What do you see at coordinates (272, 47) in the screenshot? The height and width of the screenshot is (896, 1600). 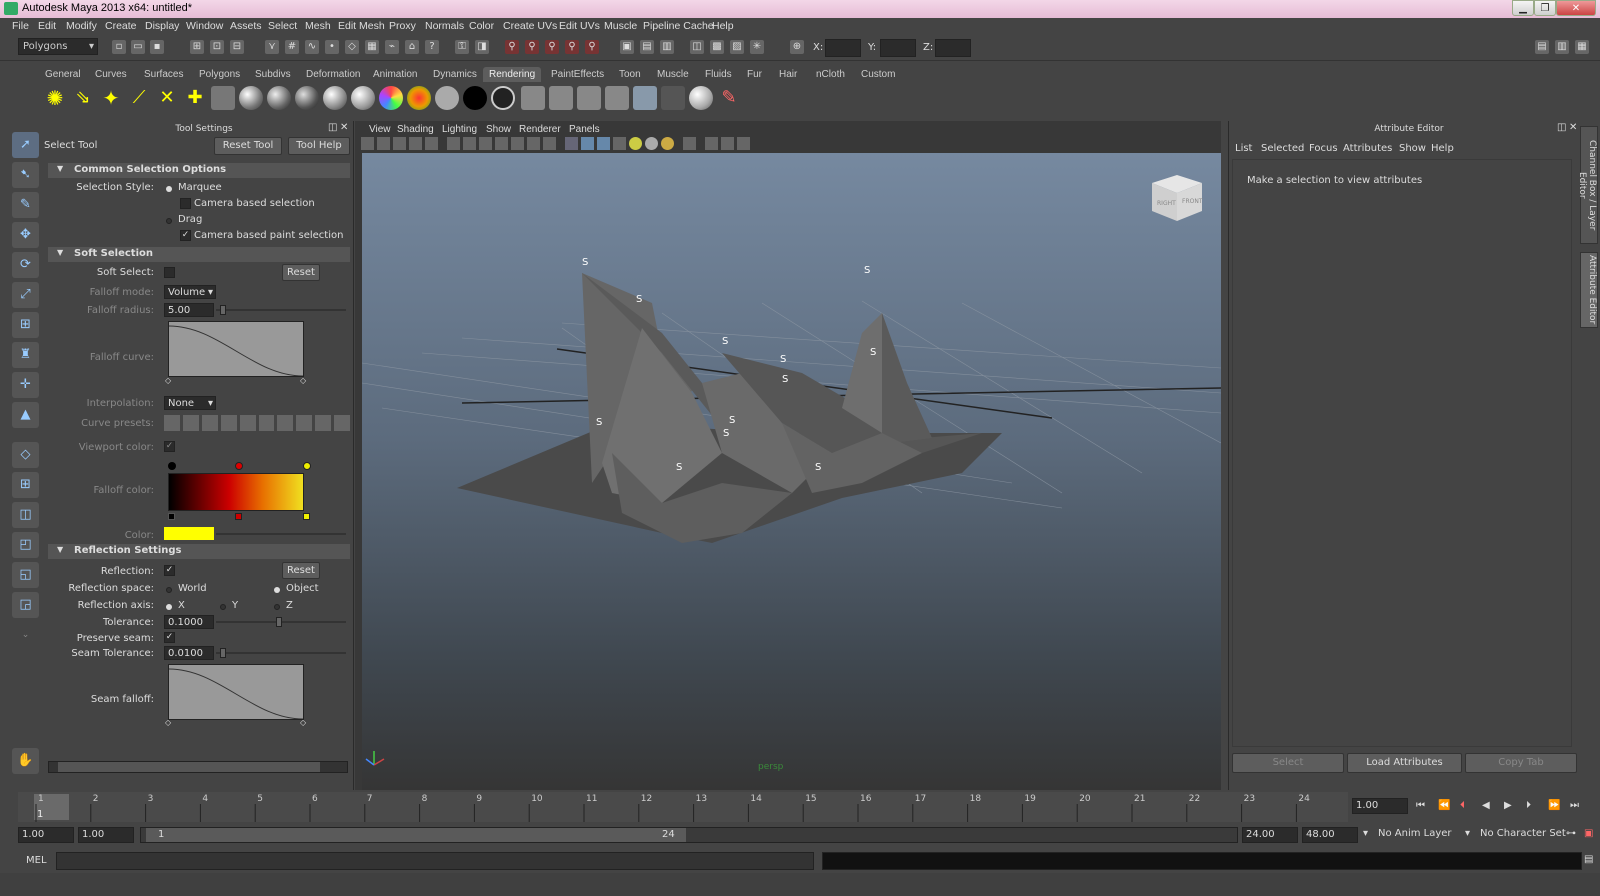 I see `filter-icon: ⋎` at bounding box center [272, 47].